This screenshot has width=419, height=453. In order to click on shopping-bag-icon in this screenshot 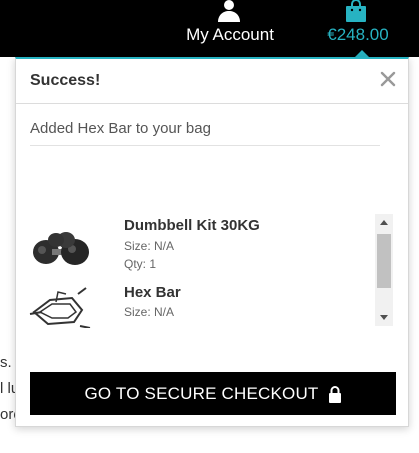, I will do `click(356, 11)`.